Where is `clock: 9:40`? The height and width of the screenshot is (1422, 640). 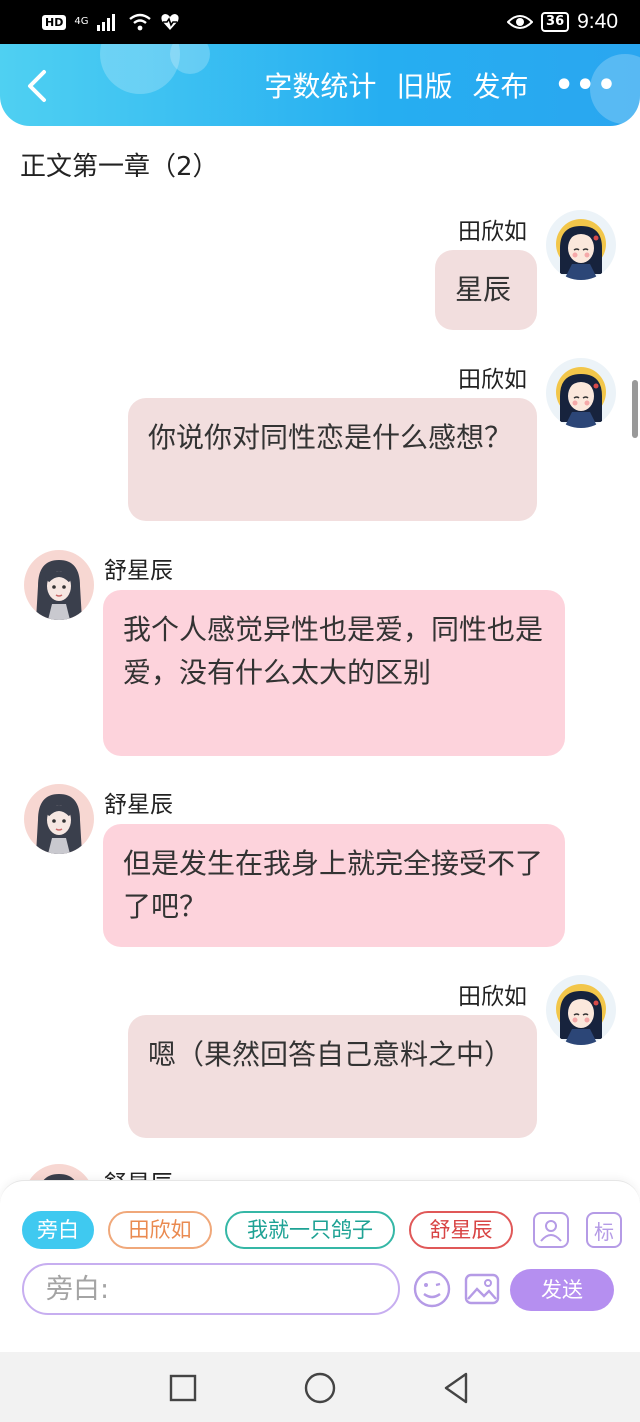 clock: 9:40 is located at coordinates (597, 21).